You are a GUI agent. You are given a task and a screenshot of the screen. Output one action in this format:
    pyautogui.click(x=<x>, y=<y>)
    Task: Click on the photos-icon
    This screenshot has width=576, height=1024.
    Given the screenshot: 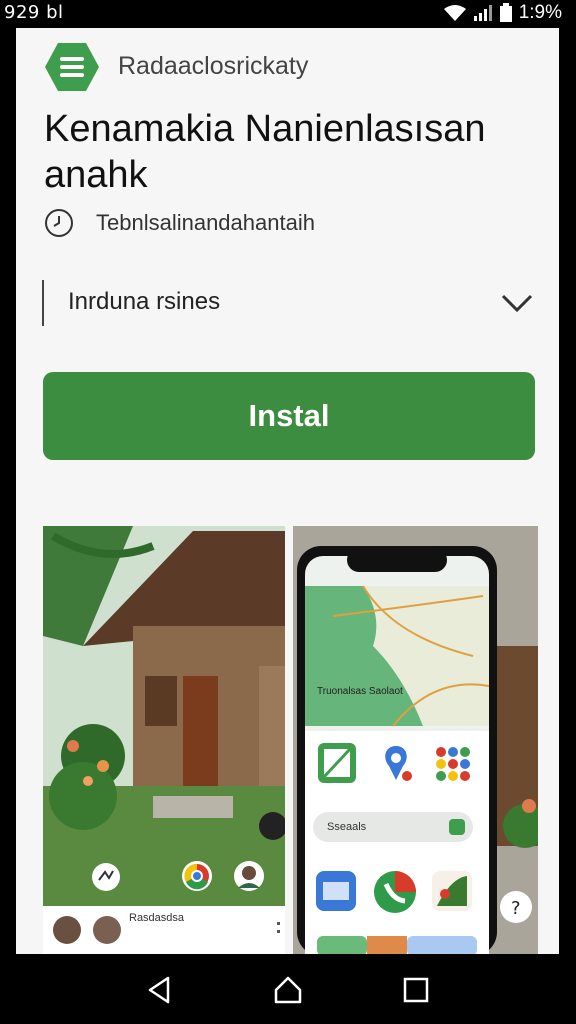 What is the action you would take?
    pyautogui.click(x=452, y=891)
    